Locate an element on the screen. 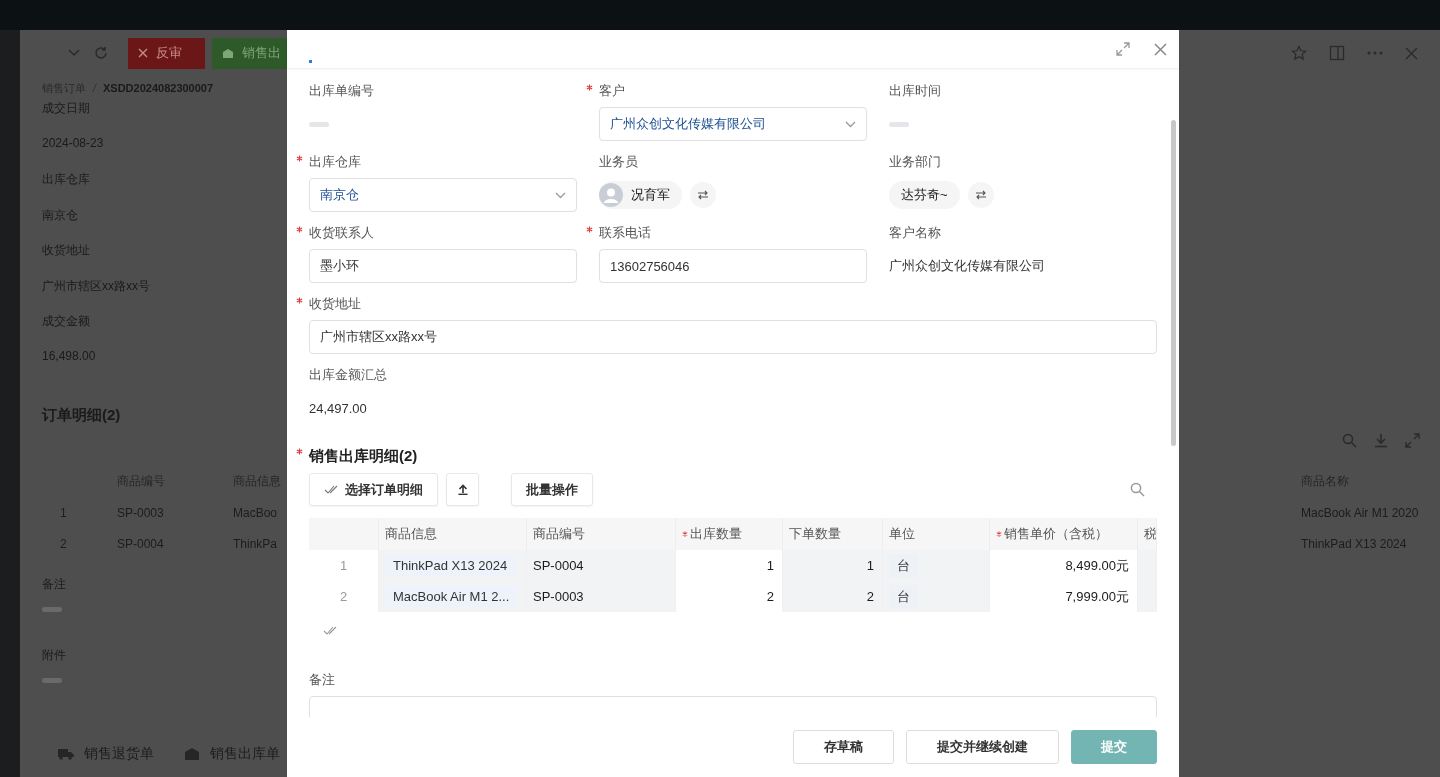 The height and width of the screenshot is (777, 1440). table-cell: 2 is located at coordinates (833, 596).